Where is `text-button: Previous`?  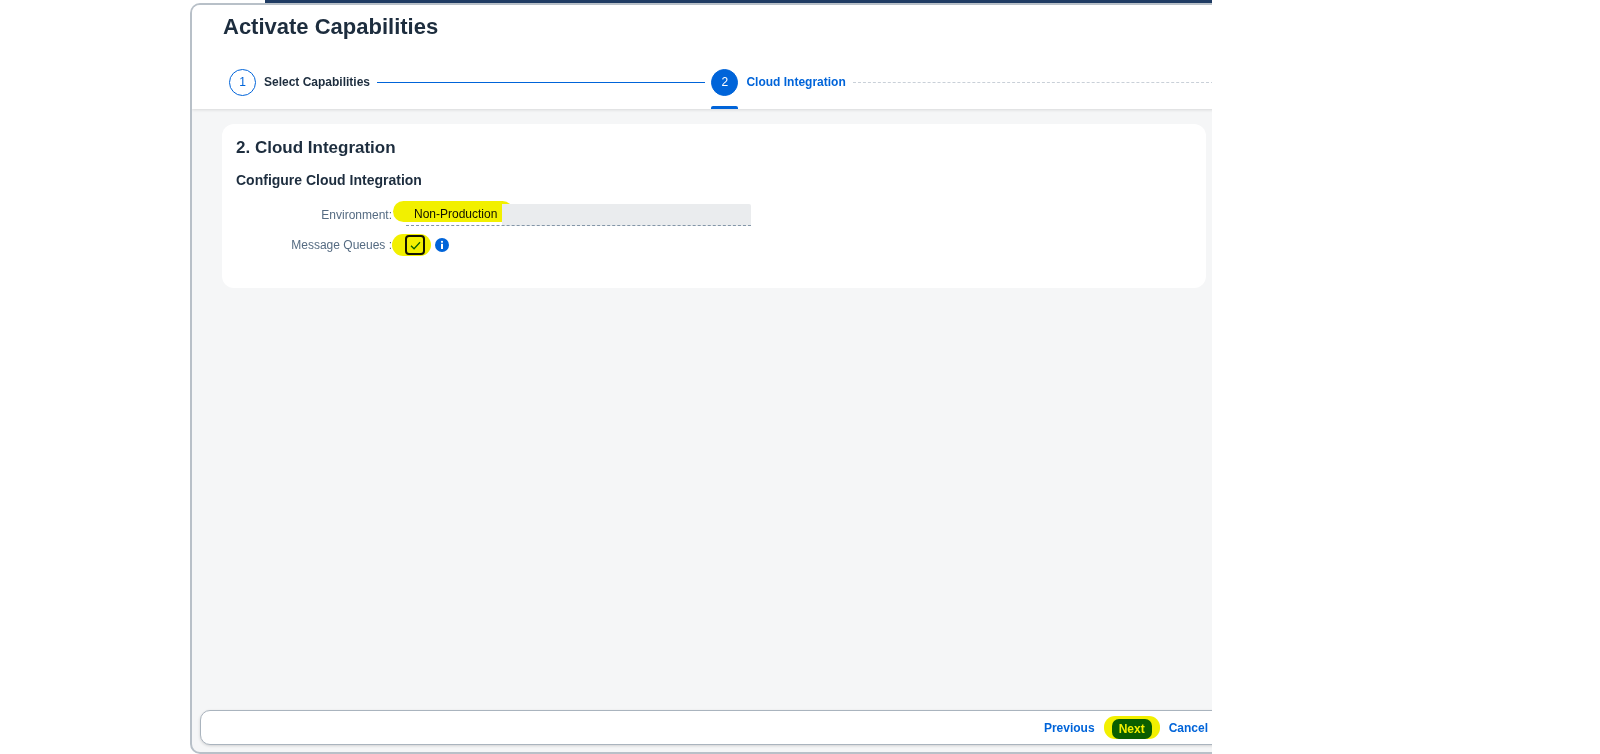 text-button: Previous is located at coordinates (1069, 727).